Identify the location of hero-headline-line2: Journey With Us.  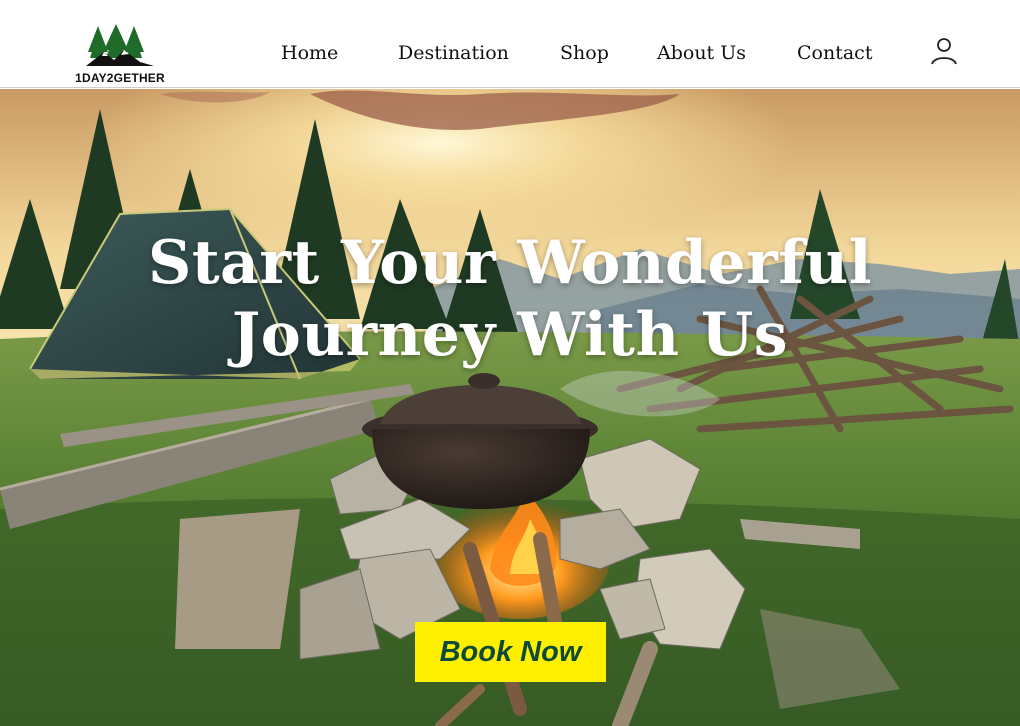
(510, 335).